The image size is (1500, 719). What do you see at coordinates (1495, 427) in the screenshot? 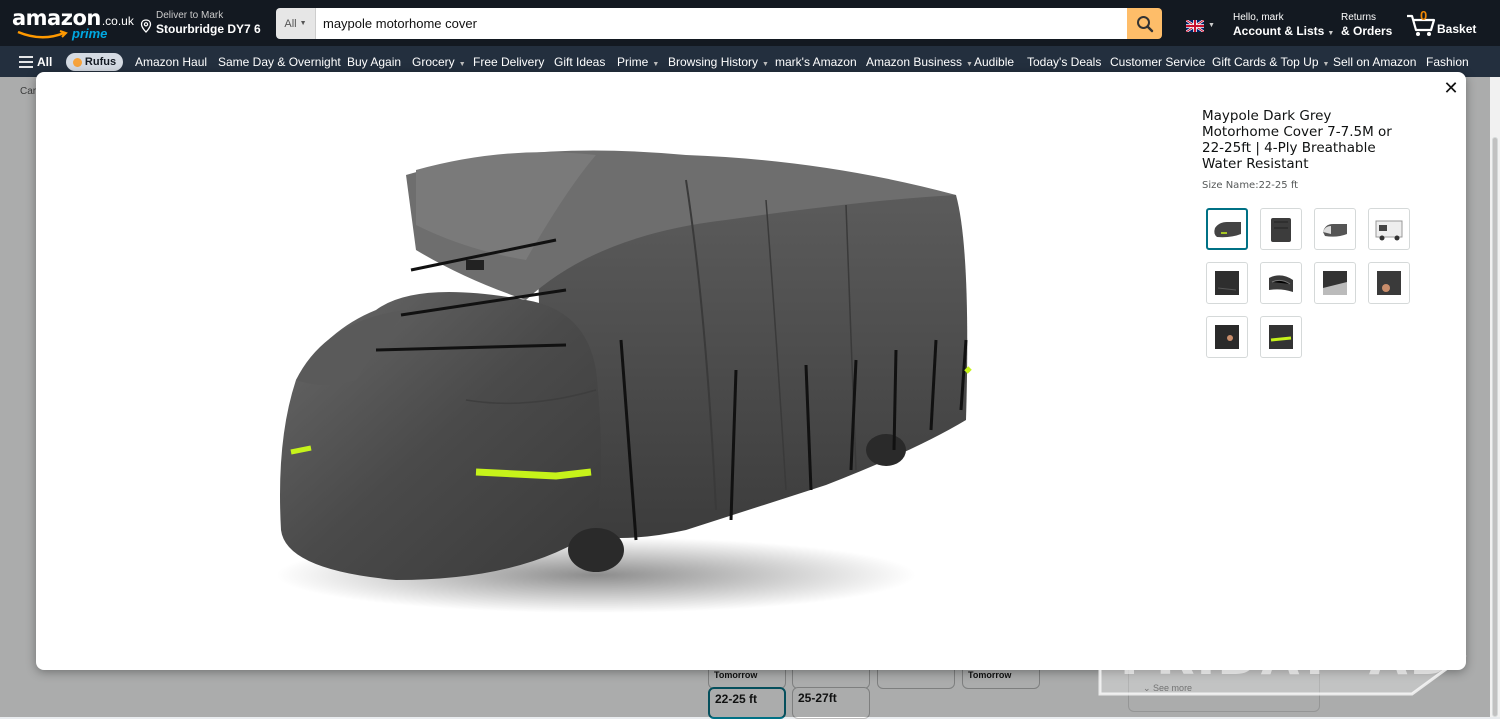
I see `scrollbar-thumb` at bounding box center [1495, 427].